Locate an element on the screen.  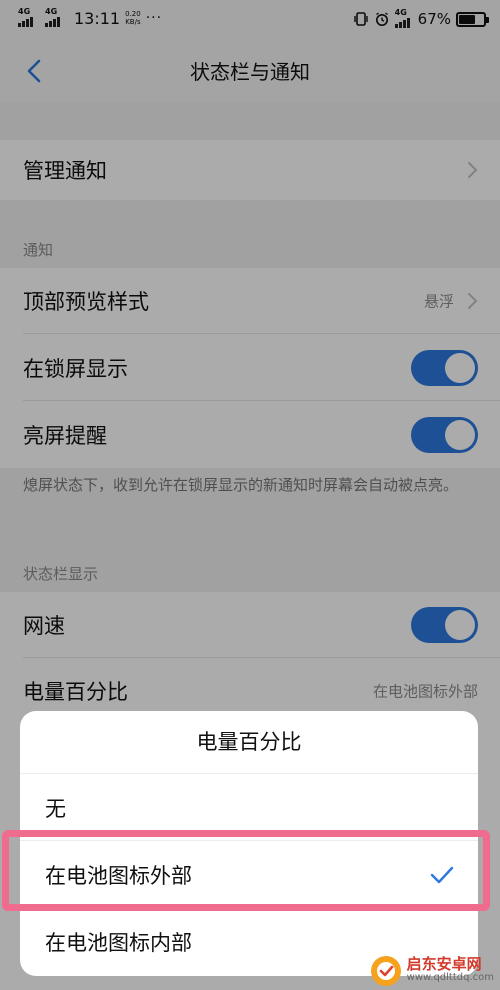
sheet-title: 电量百分比 is located at coordinates (249, 742).